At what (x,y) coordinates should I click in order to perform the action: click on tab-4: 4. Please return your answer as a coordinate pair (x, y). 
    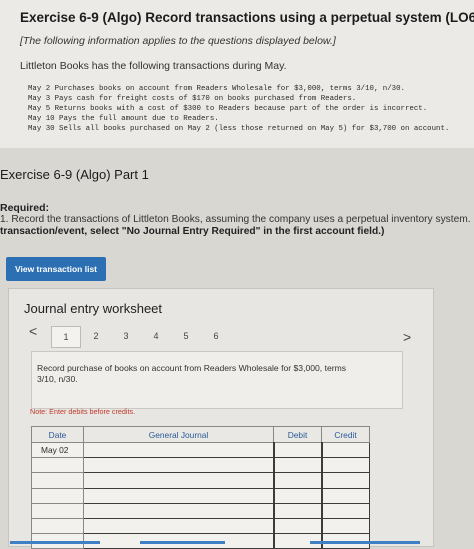
    Looking at the image, I should click on (156, 336).